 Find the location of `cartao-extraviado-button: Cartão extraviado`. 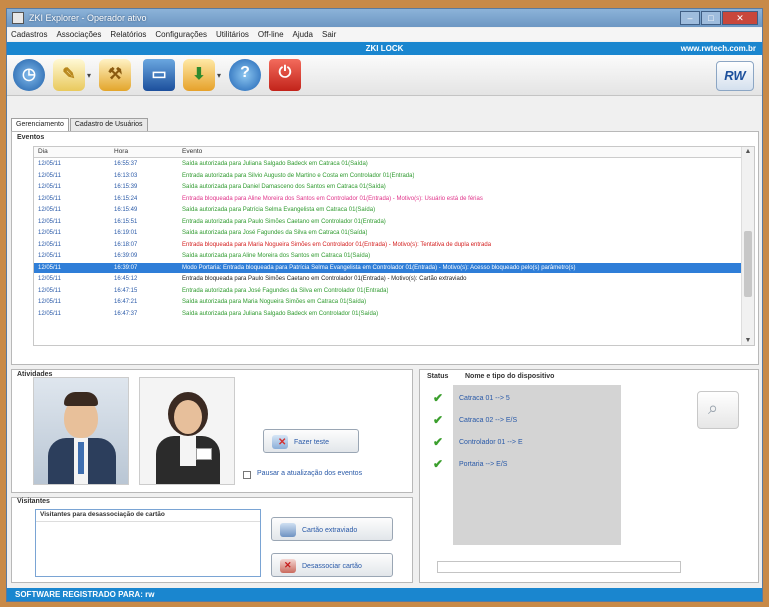

cartao-extraviado-button: Cartão extraviado is located at coordinates (332, 529).